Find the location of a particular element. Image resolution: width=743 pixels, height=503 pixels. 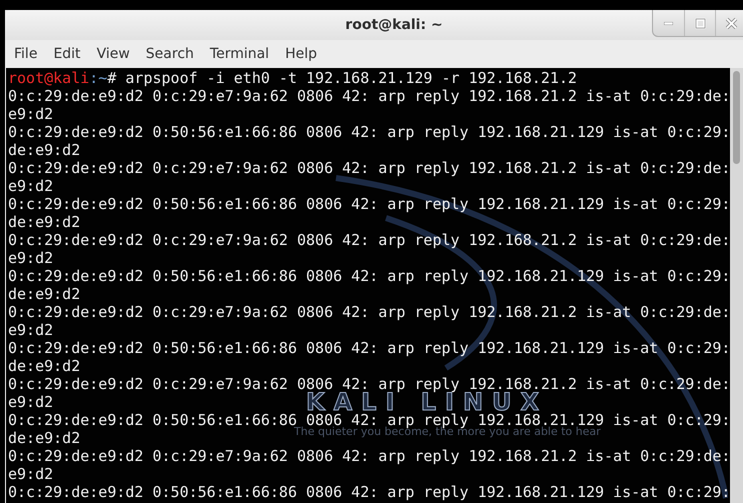

maximize-icon is located at coordinates (700, 23).